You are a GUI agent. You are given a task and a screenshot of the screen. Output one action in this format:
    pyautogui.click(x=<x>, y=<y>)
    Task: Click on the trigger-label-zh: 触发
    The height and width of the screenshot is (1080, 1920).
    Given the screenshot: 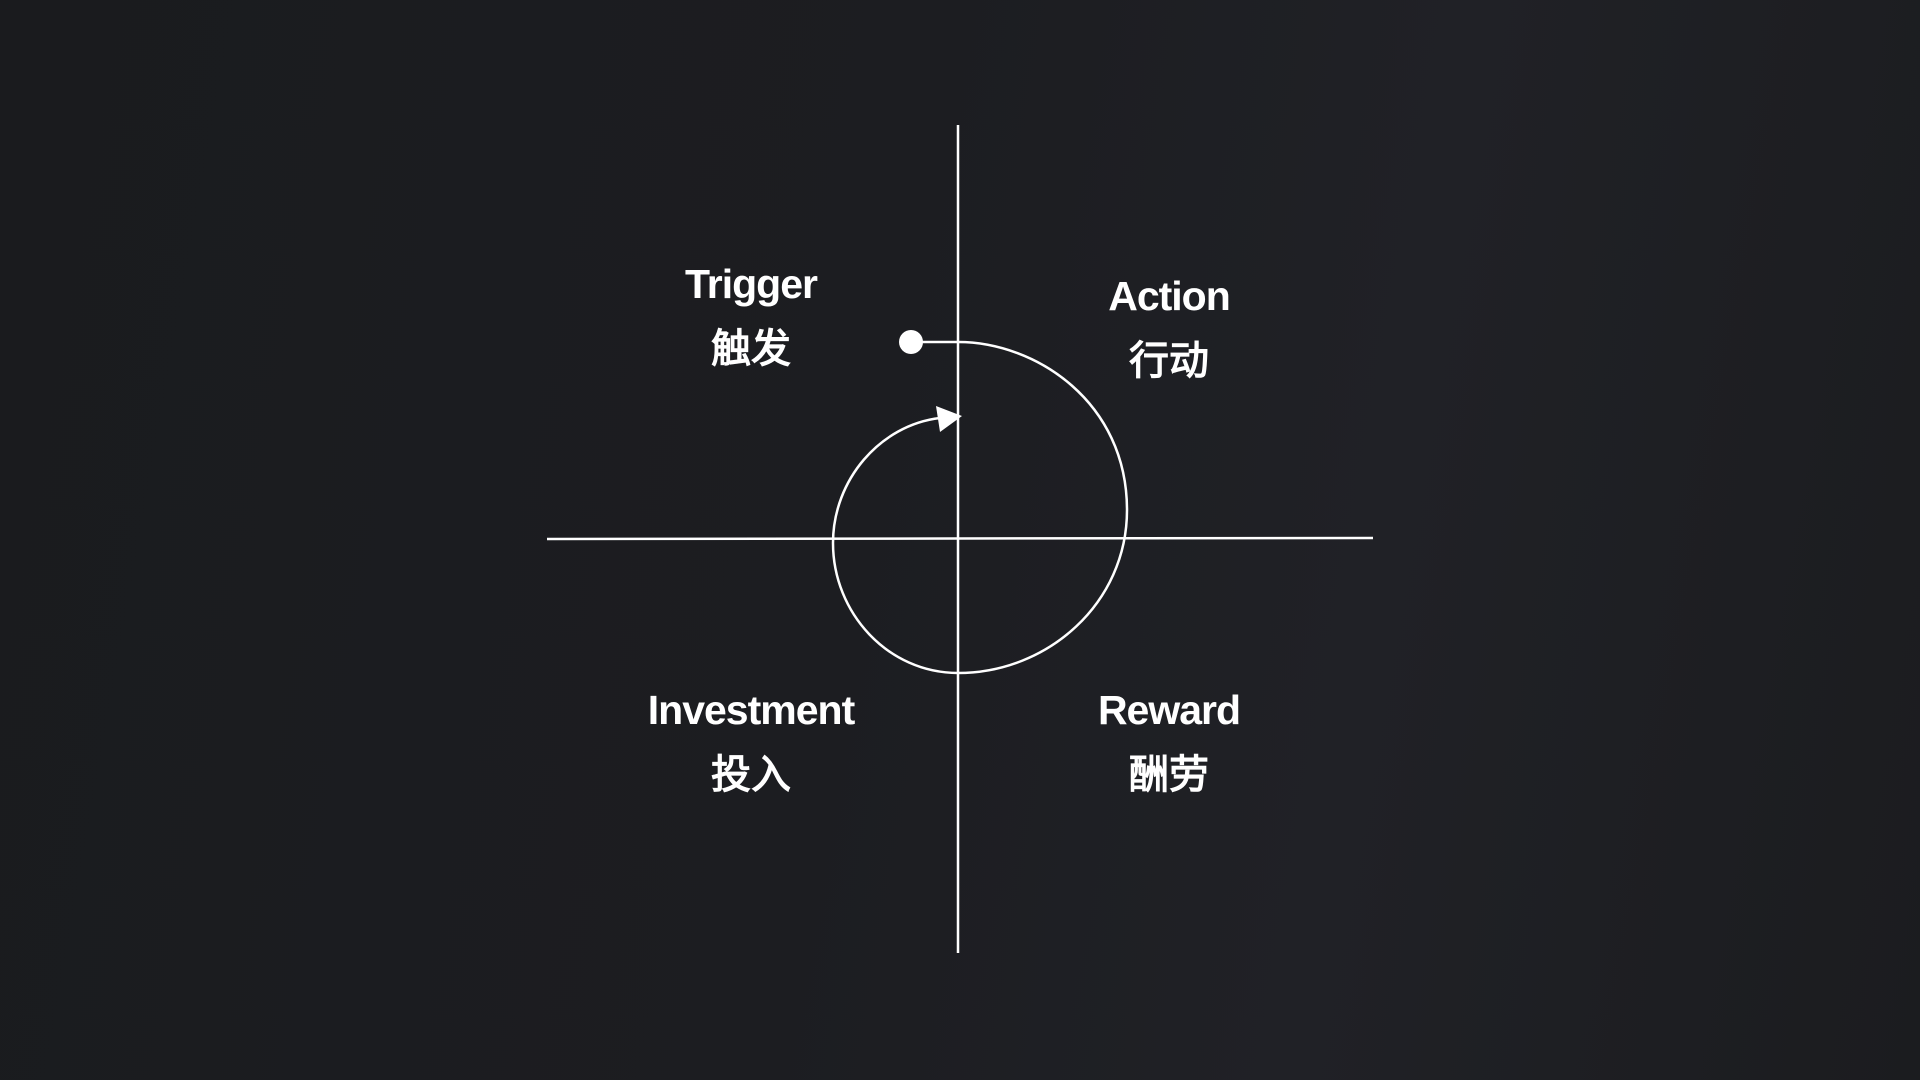 What is the action you would take?
    pyautogui.click(x=751, y=349)
    